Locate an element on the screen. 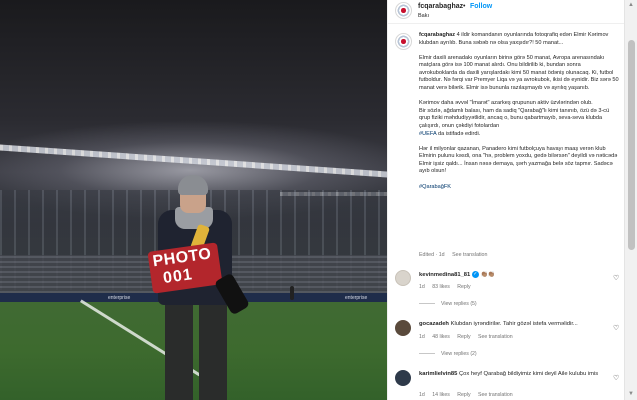 The image size is (637, 400). view-replies-button: View replies (5) is located at coordinates (448, 304).